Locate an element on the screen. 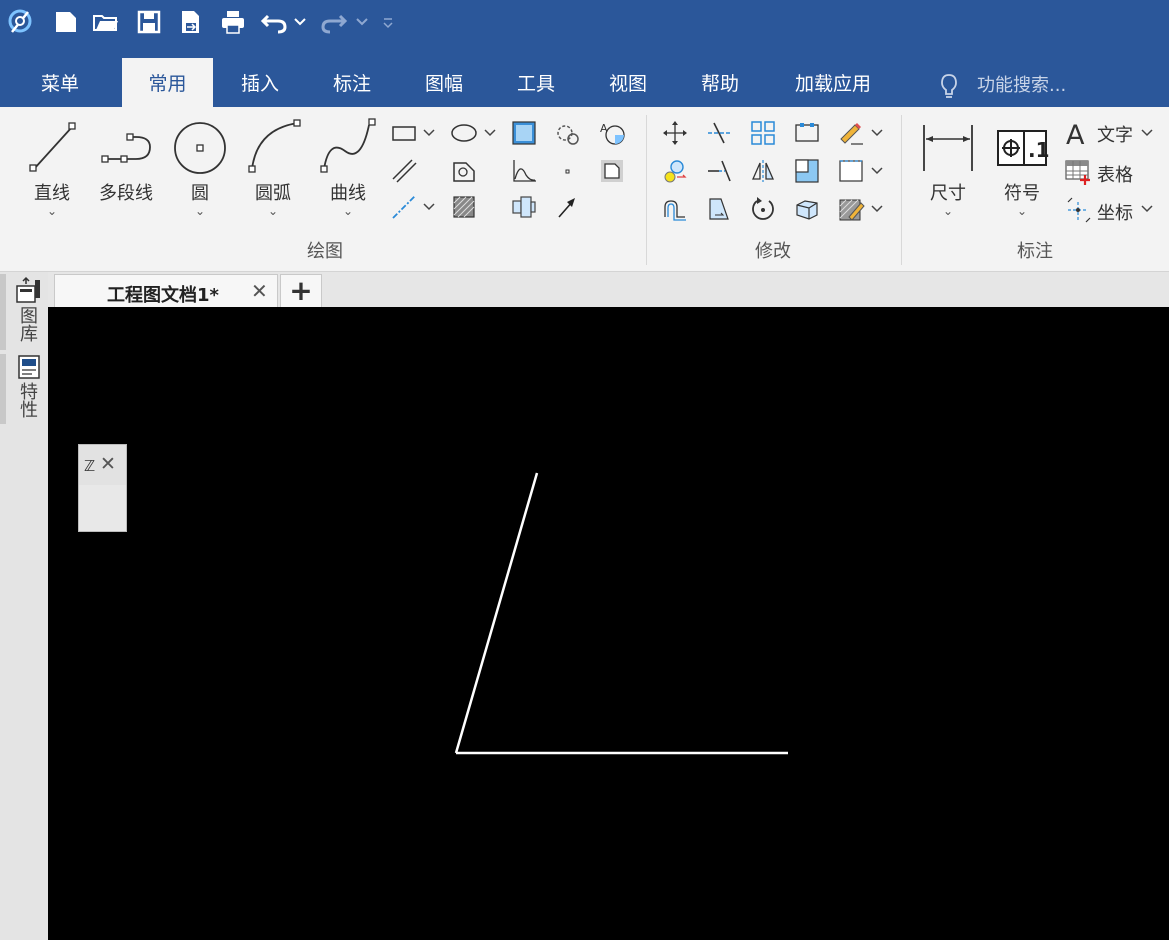 This screenshot has width=1169, height=940. scale-icon is located at coordinates (807, 171).